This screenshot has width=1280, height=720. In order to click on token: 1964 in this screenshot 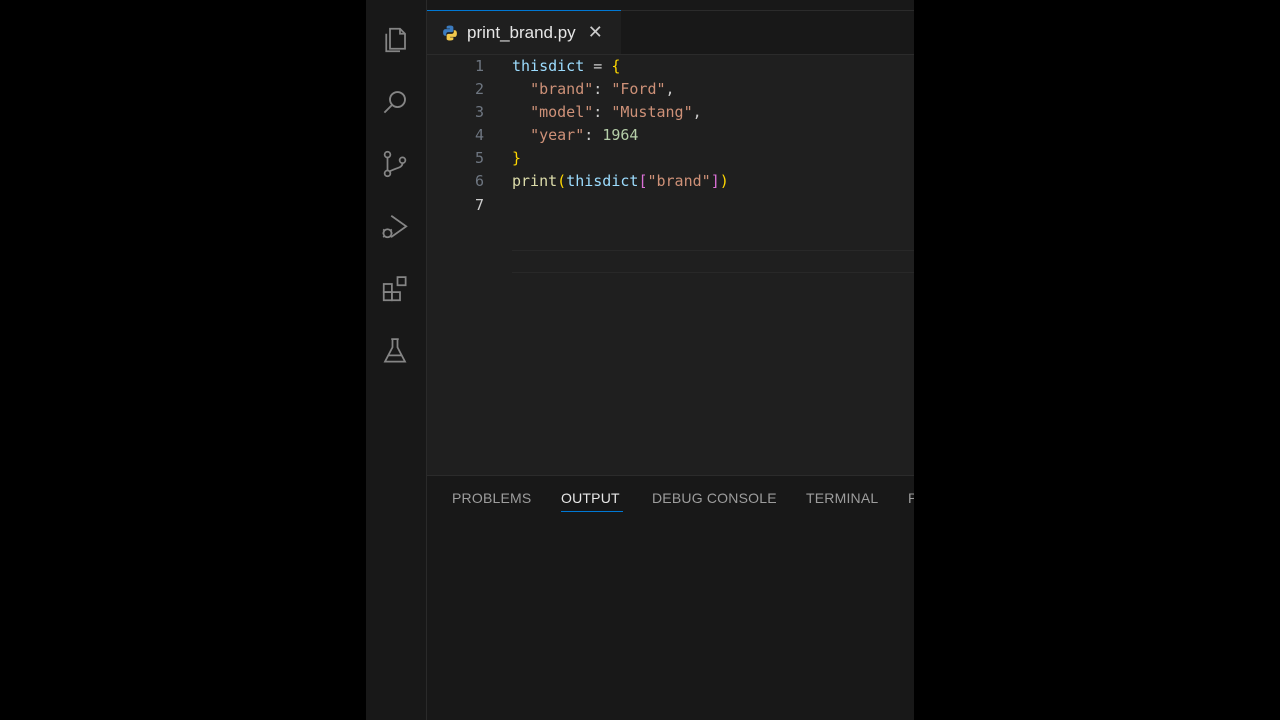, I will do `click(620, 135)`.